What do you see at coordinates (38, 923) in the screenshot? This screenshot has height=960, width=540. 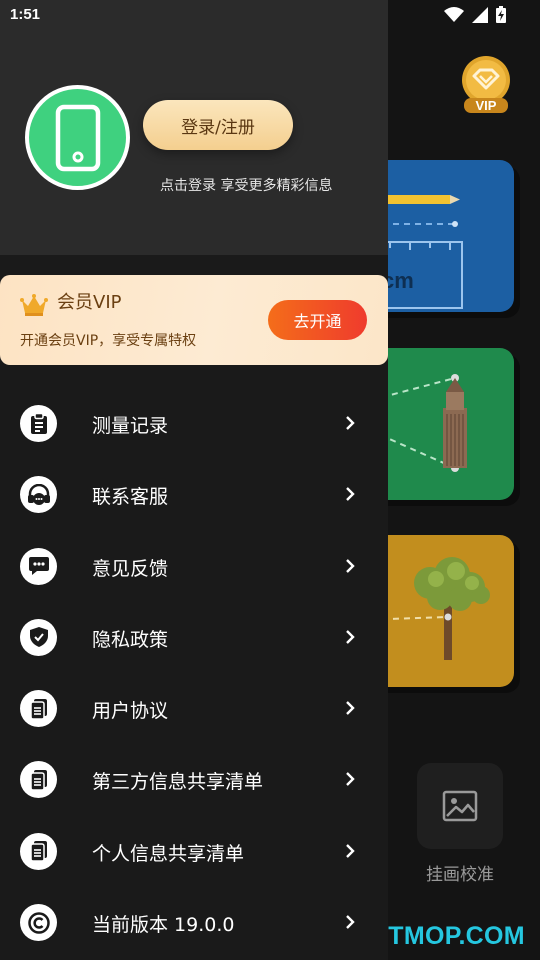 I see `copyright-icon` at bounding box center [38, 923].